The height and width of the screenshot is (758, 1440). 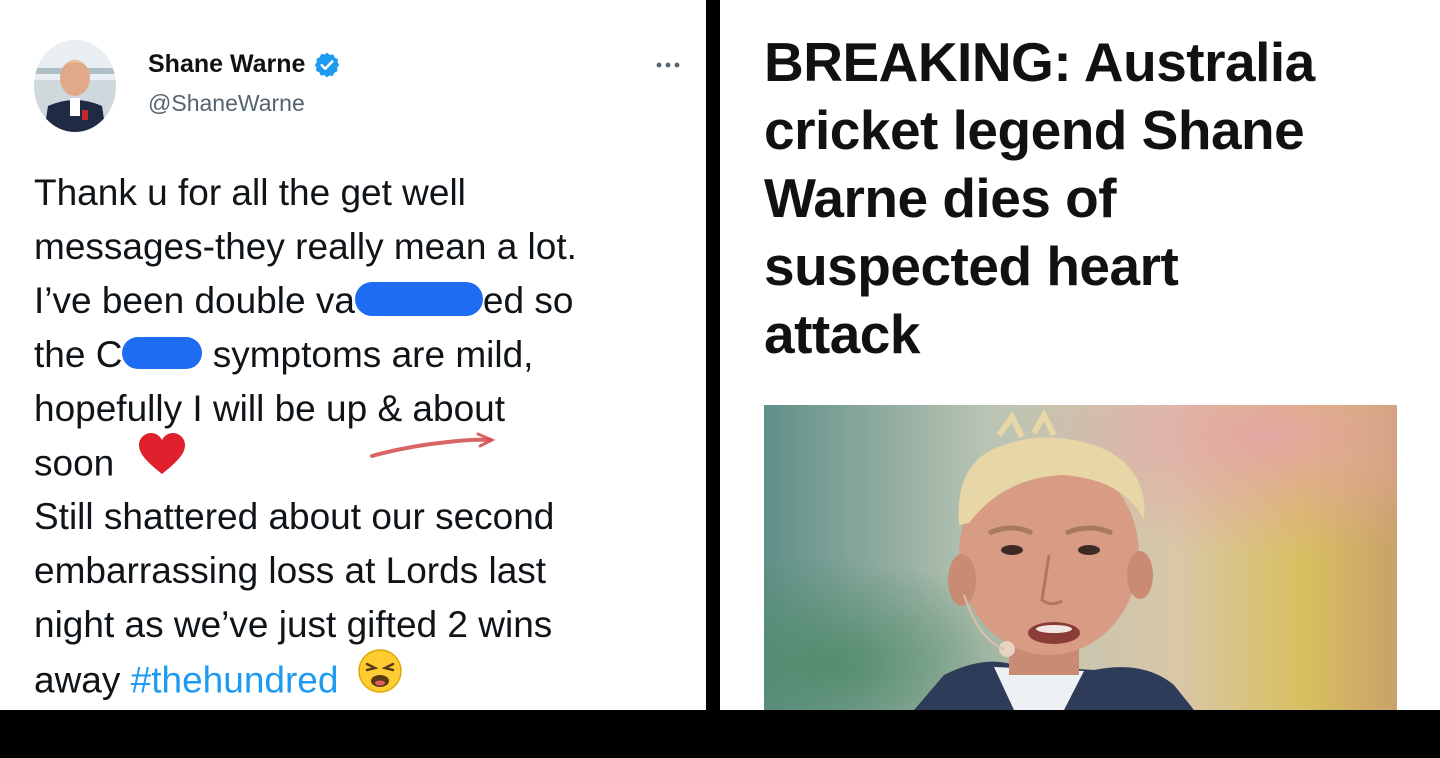 What do you see at coordinates (1039, 62) in the screenshot?
I see `headline-line: BREAKING: Australia` at bounding box center [1039, 62].